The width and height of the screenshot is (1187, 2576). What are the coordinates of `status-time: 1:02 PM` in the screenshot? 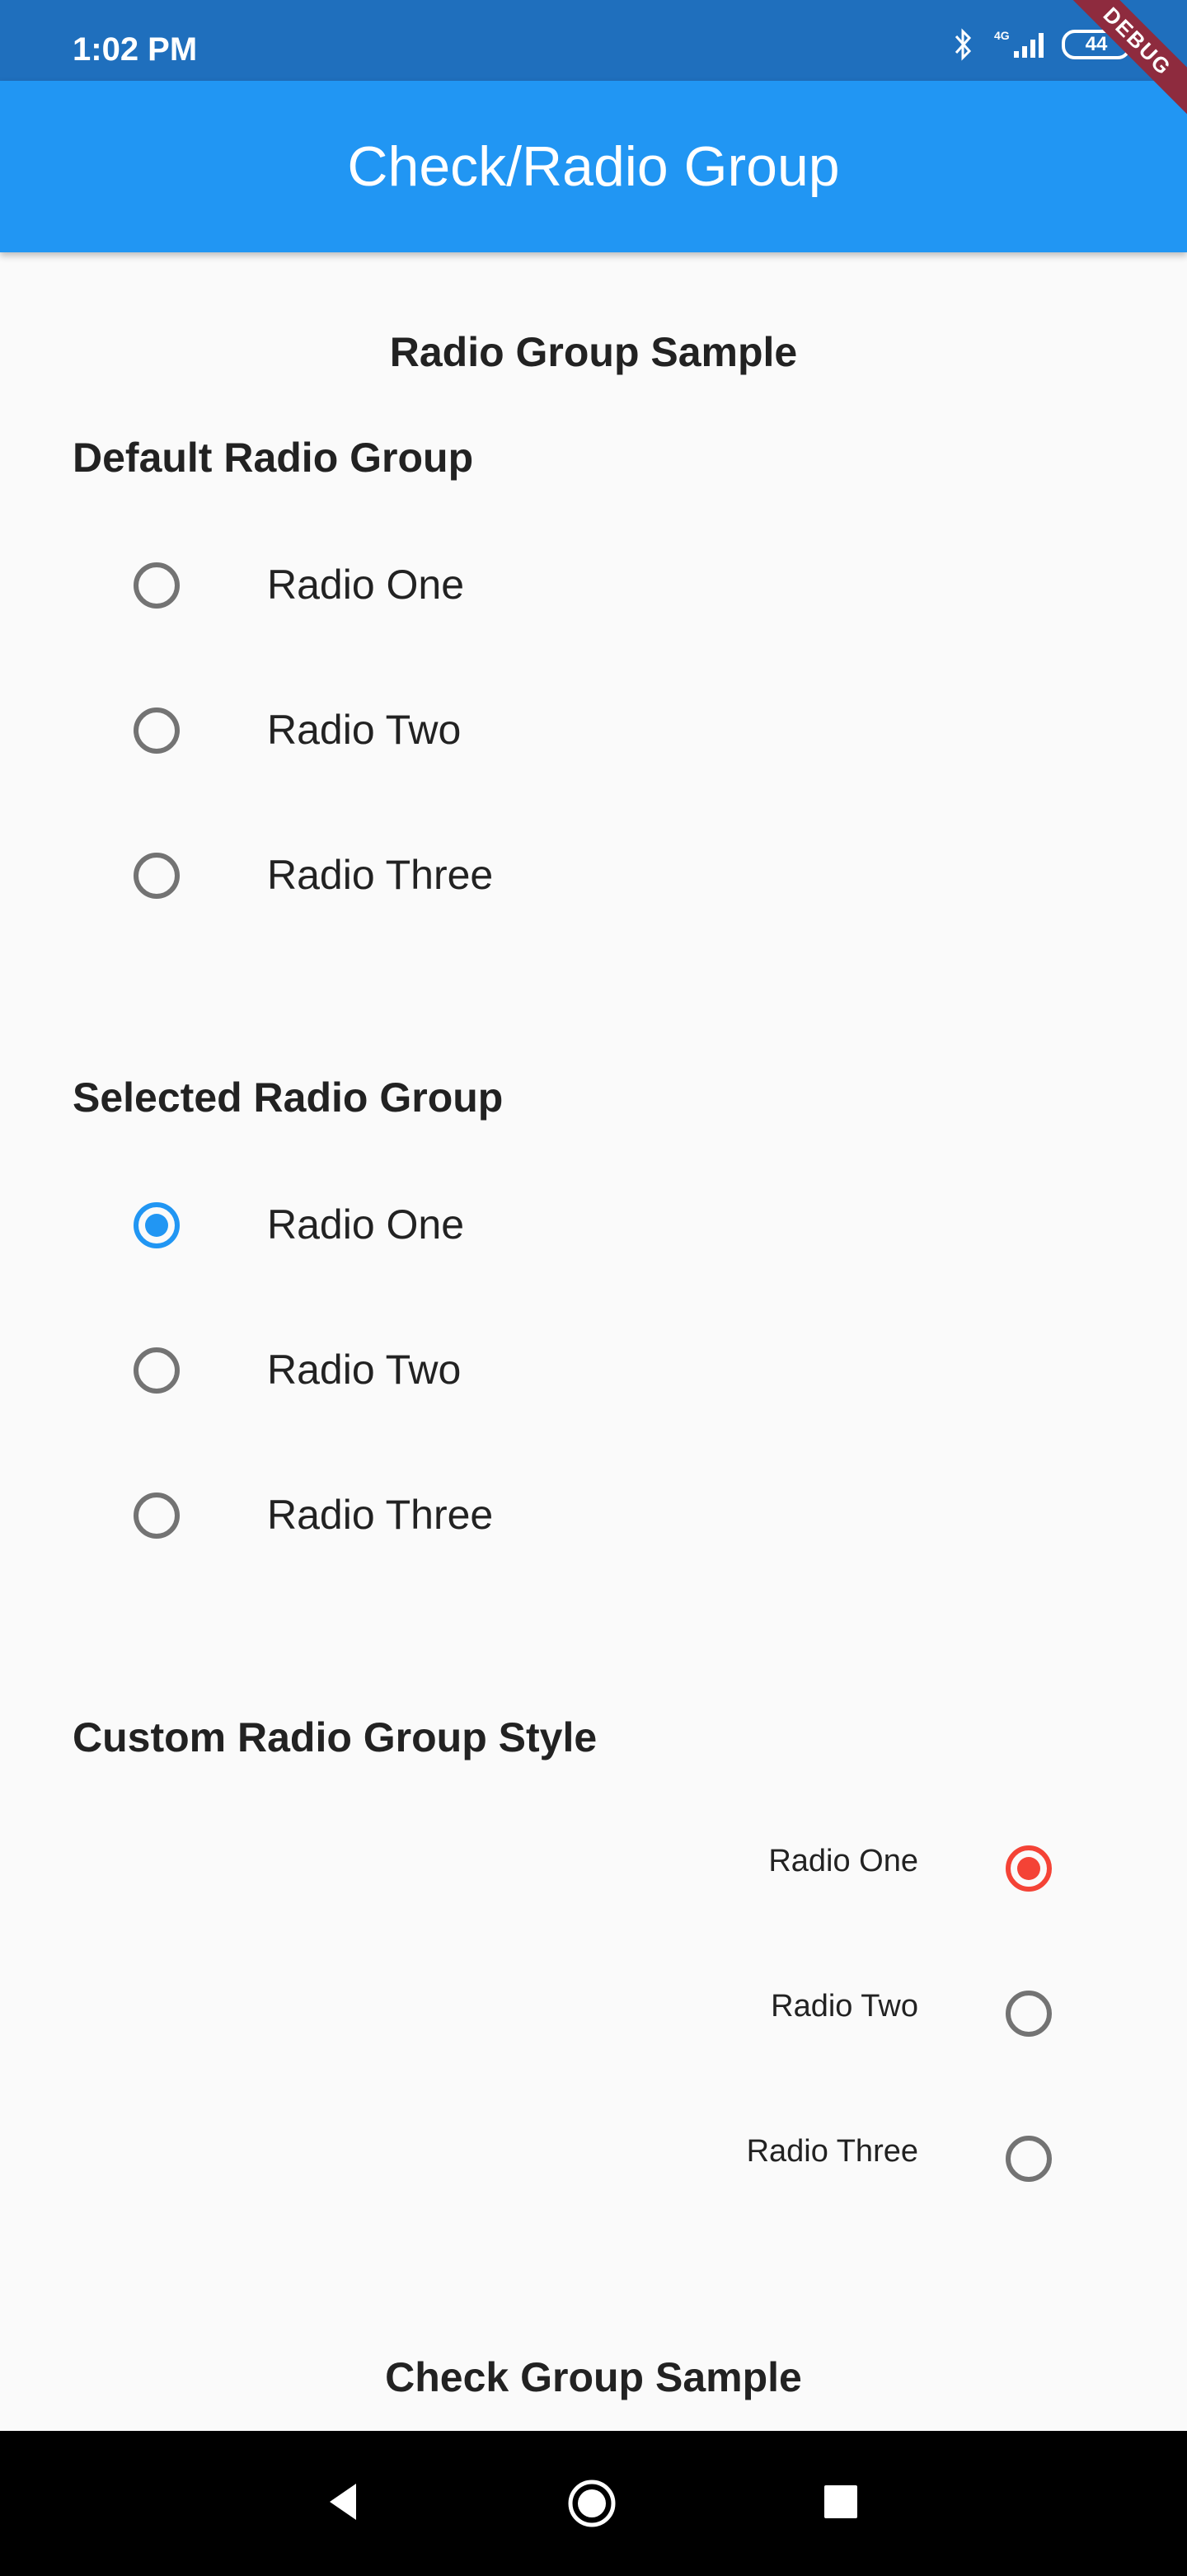 It's located at (135, 49).